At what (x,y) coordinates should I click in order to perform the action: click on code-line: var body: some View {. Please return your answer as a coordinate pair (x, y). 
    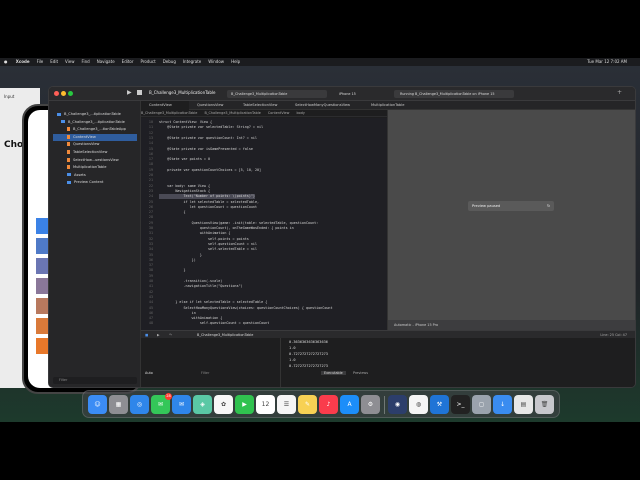
    Looking at the image, I should click on (184, 186).